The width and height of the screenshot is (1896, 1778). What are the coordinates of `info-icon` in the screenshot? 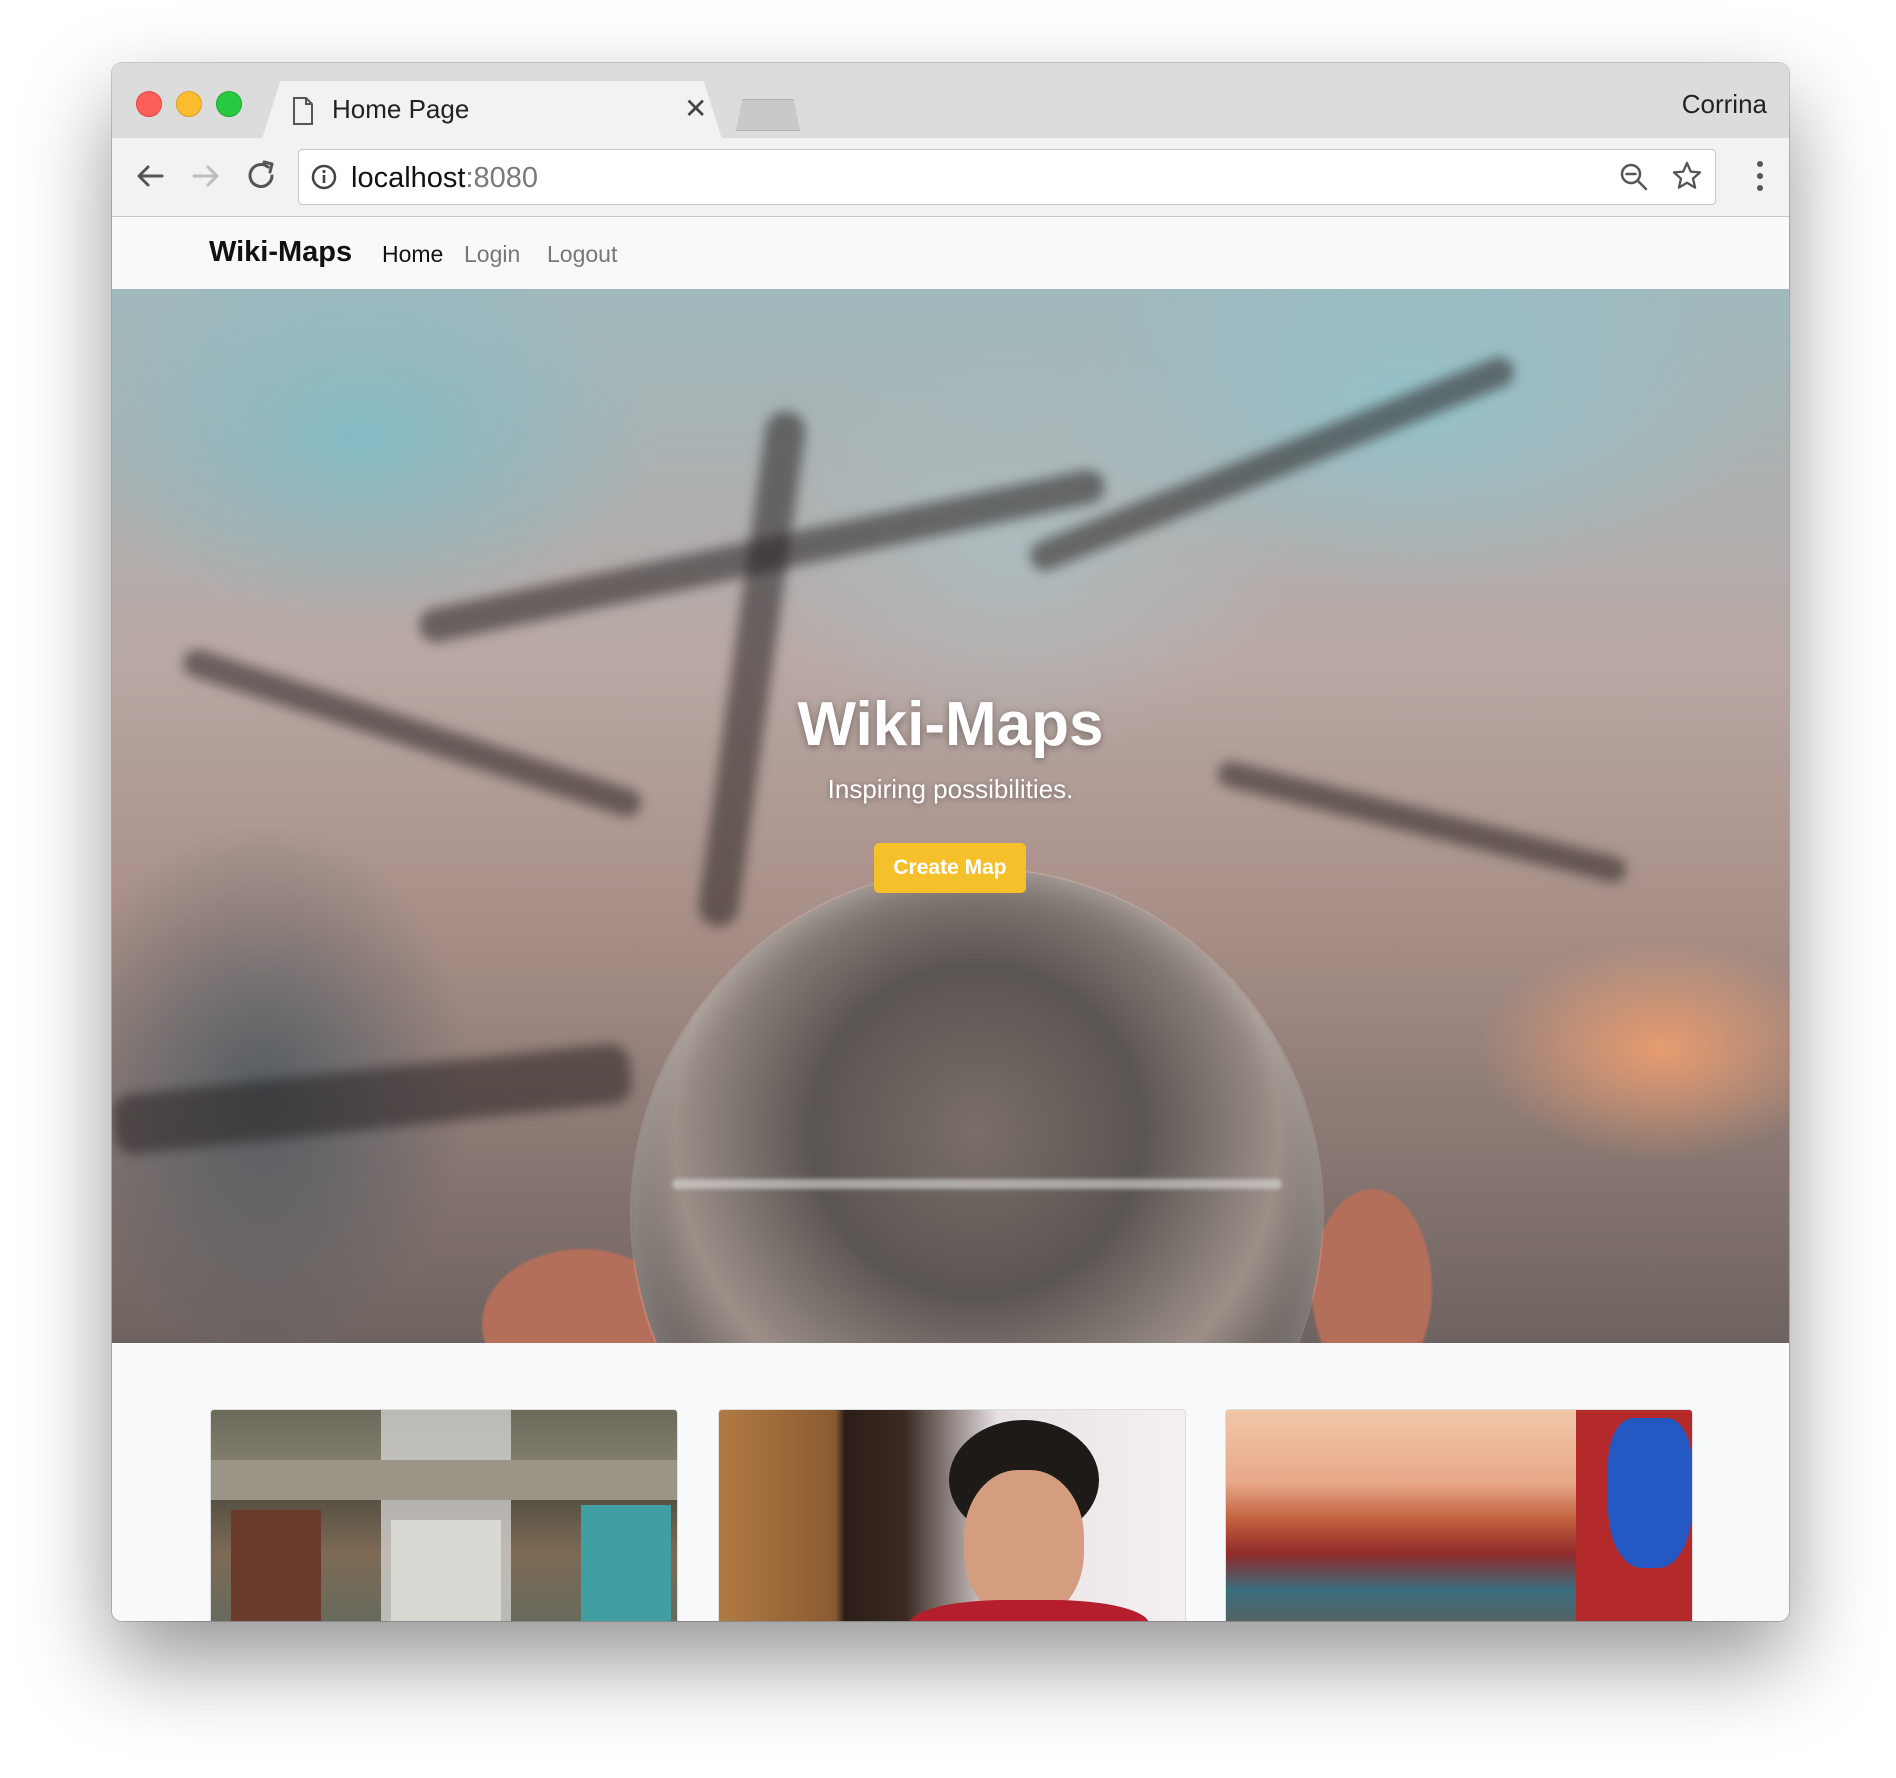 It's located at (324, 177).